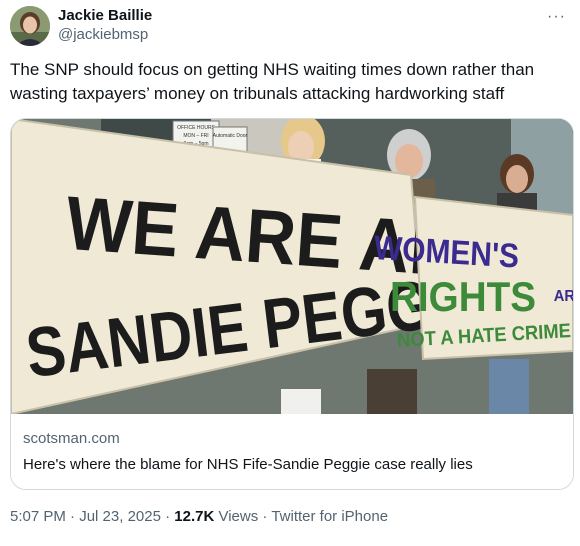  Describe the element at coordinates (194, 516) in the screenshot. I see `views-count: 12.7K` at that location.